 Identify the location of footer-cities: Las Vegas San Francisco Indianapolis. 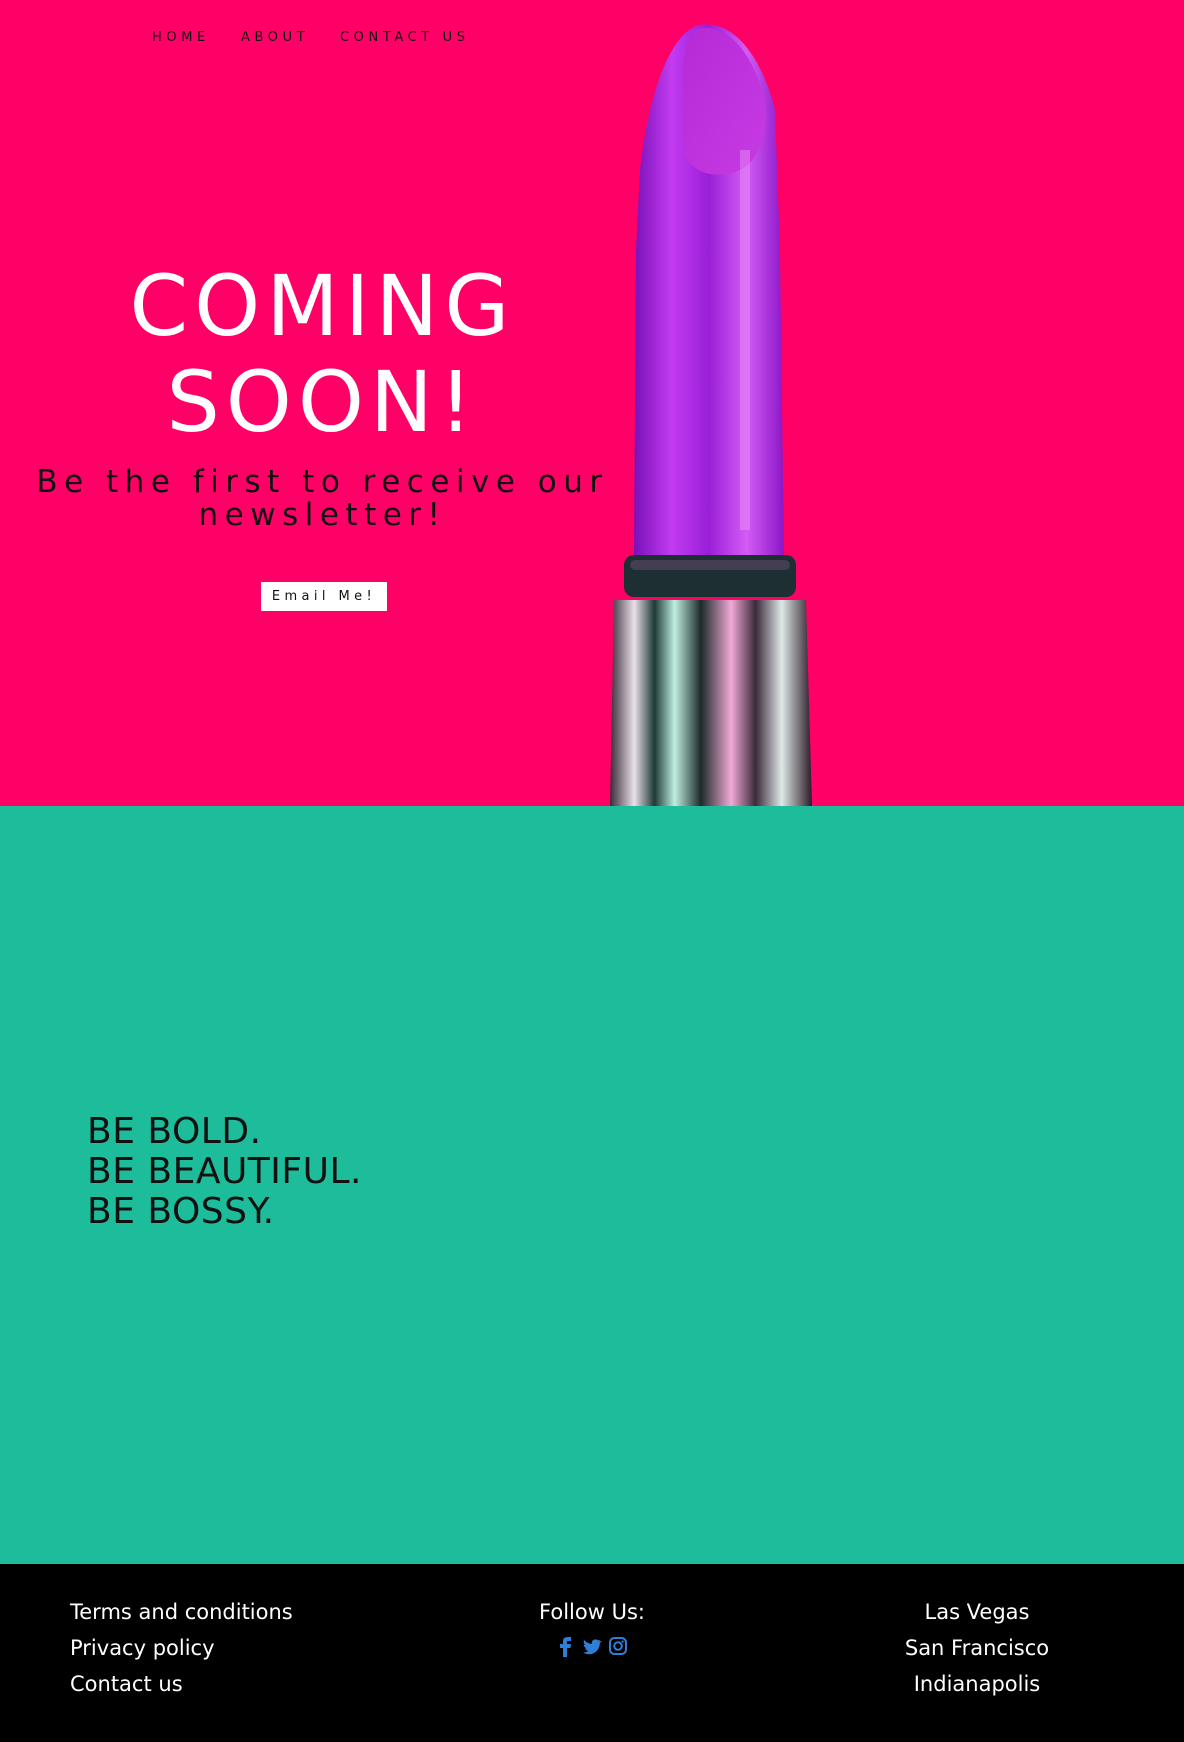
(977, 1648).